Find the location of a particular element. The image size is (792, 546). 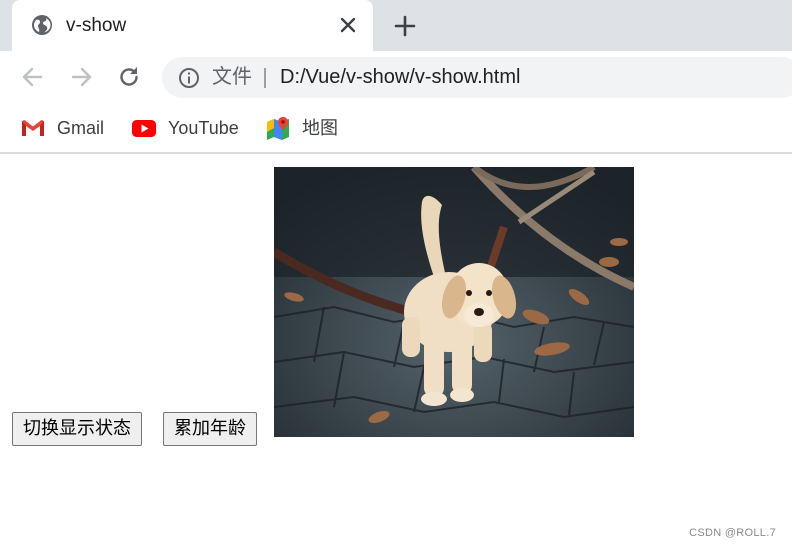

tab-strip: v-show is located at coordinates (396, 25).